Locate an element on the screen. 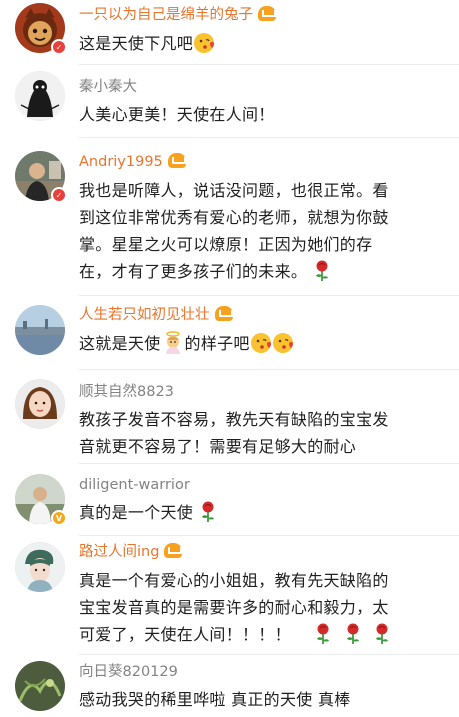 This screenshot has width=459, height=717. username: Andriy1995 is located at coordinates (132, 162).